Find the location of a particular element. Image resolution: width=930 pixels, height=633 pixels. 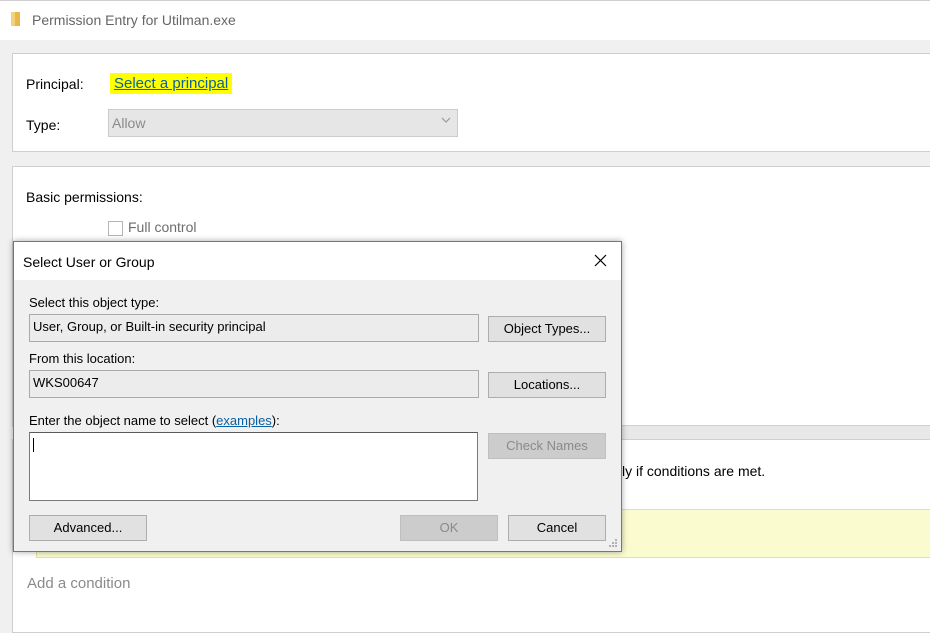

principal-label: Principal: is located at coordinates (55, 84).